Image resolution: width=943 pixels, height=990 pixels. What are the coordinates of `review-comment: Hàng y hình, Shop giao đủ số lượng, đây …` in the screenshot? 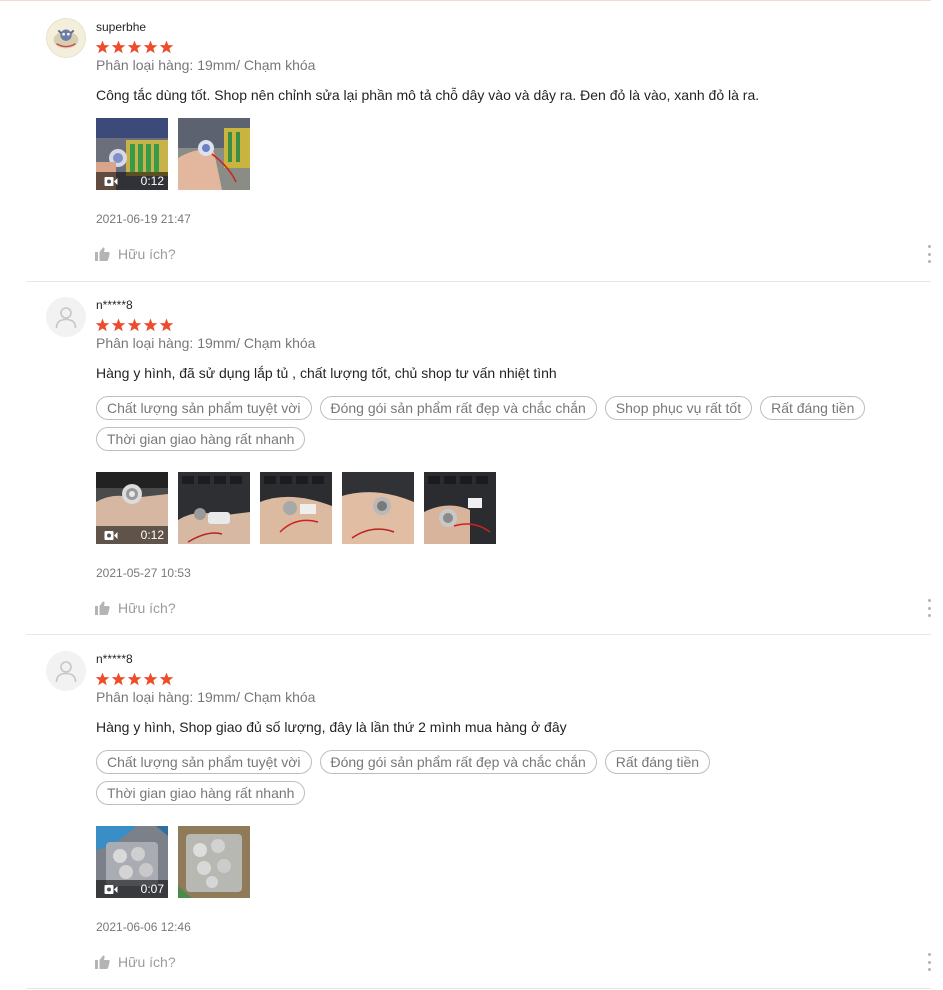 It's located at (331, 727).